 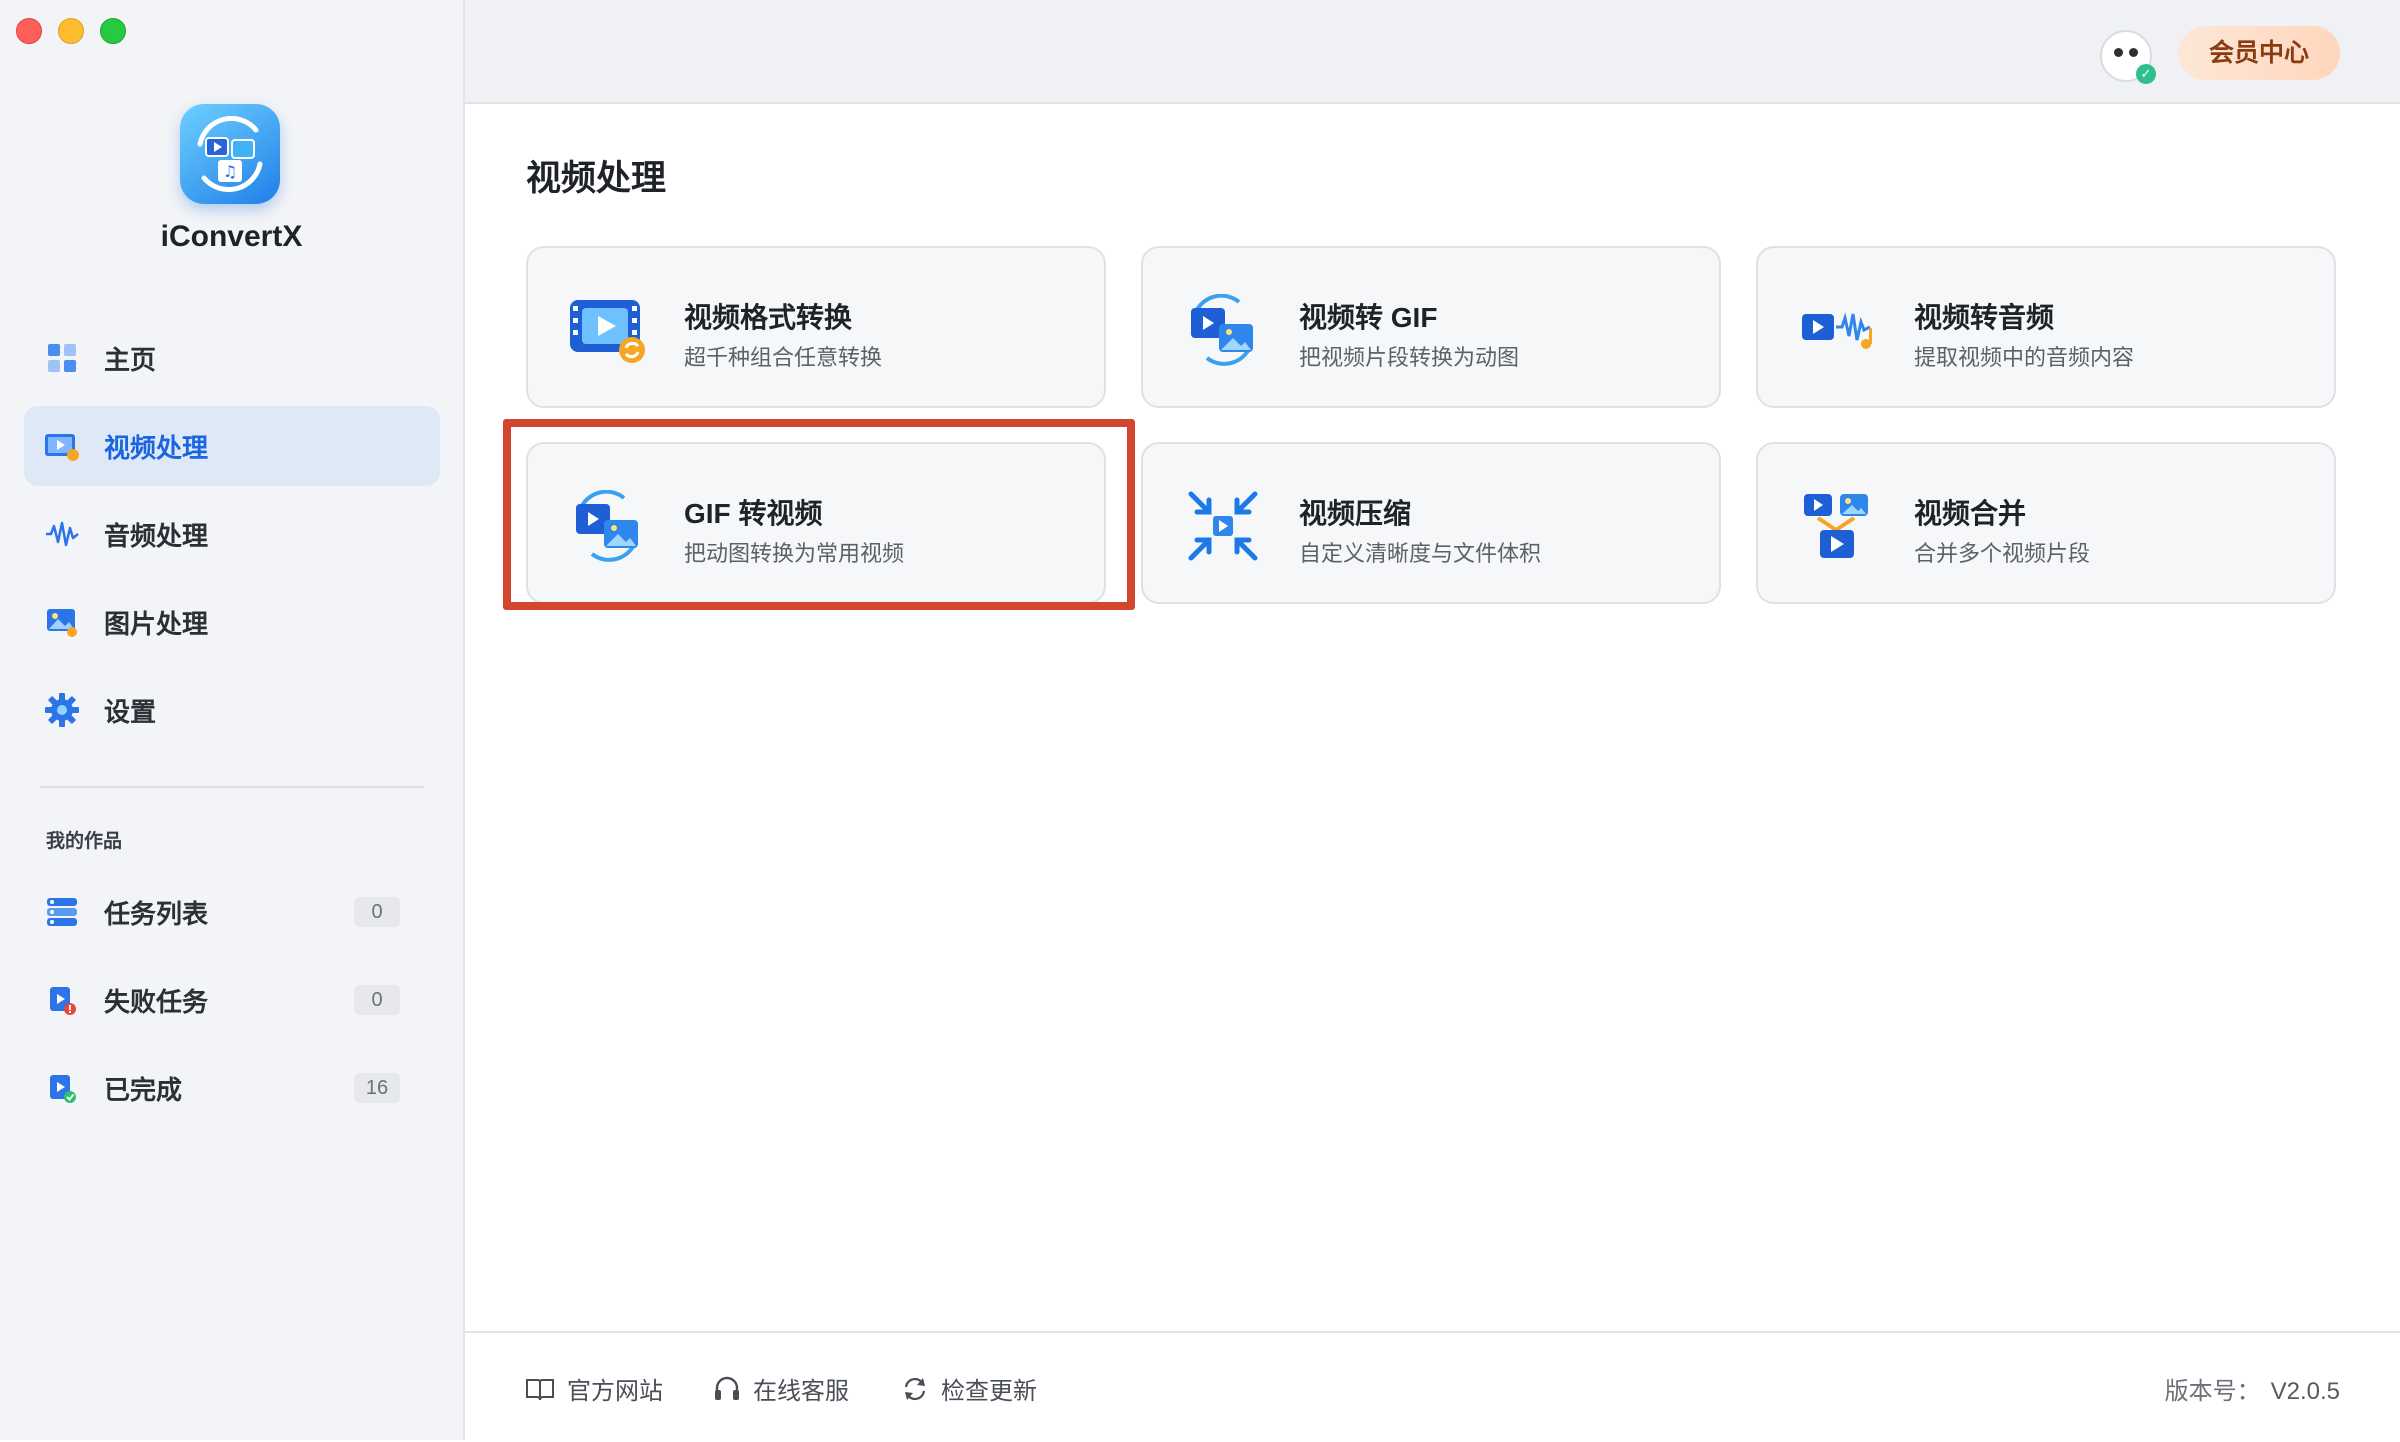 I want to click on check-update-link: 检查更新, so click(x=969, y=1388).